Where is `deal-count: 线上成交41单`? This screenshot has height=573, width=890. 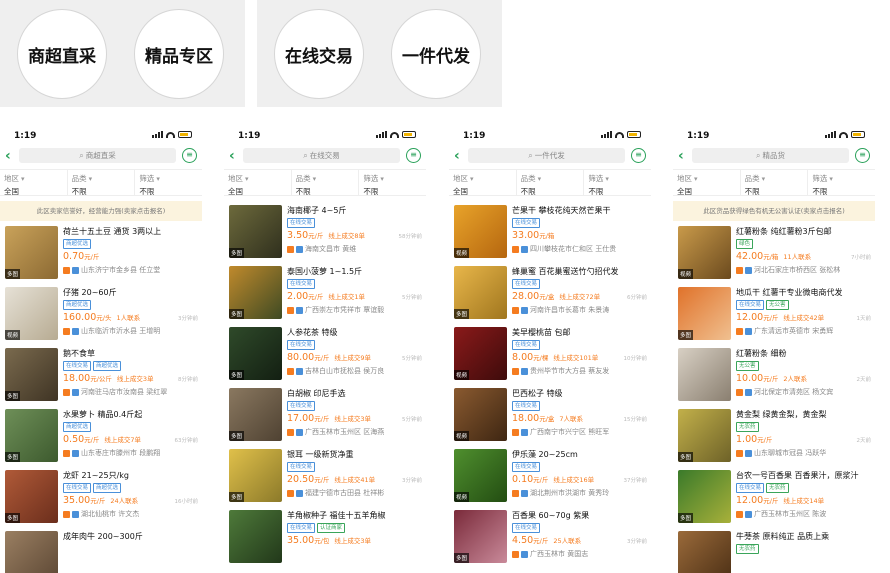
deal-count: 线上成交41单 is located at coordinates (355, 480).